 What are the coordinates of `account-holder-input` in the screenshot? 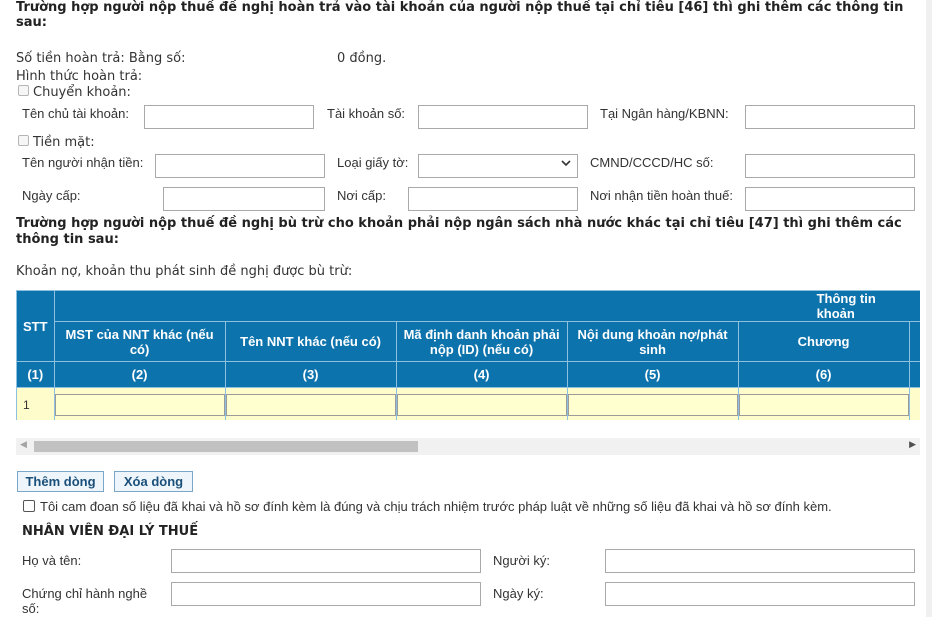 It's located at (229, 117).